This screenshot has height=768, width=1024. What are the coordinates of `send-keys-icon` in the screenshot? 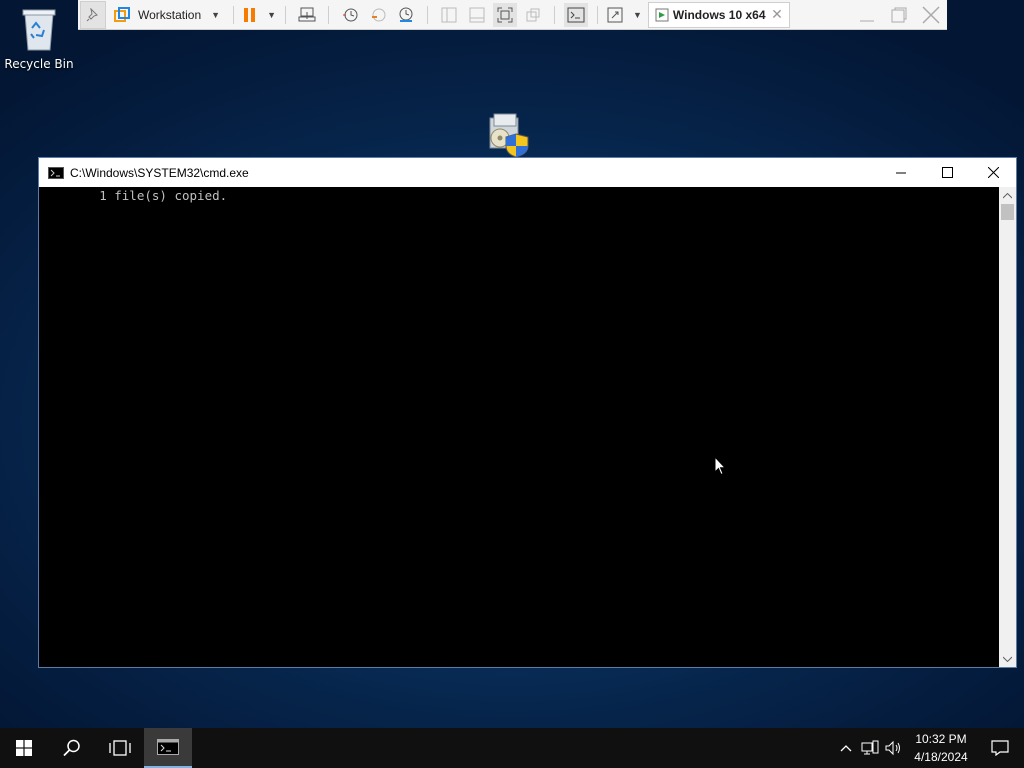 It's located at (307, 14).